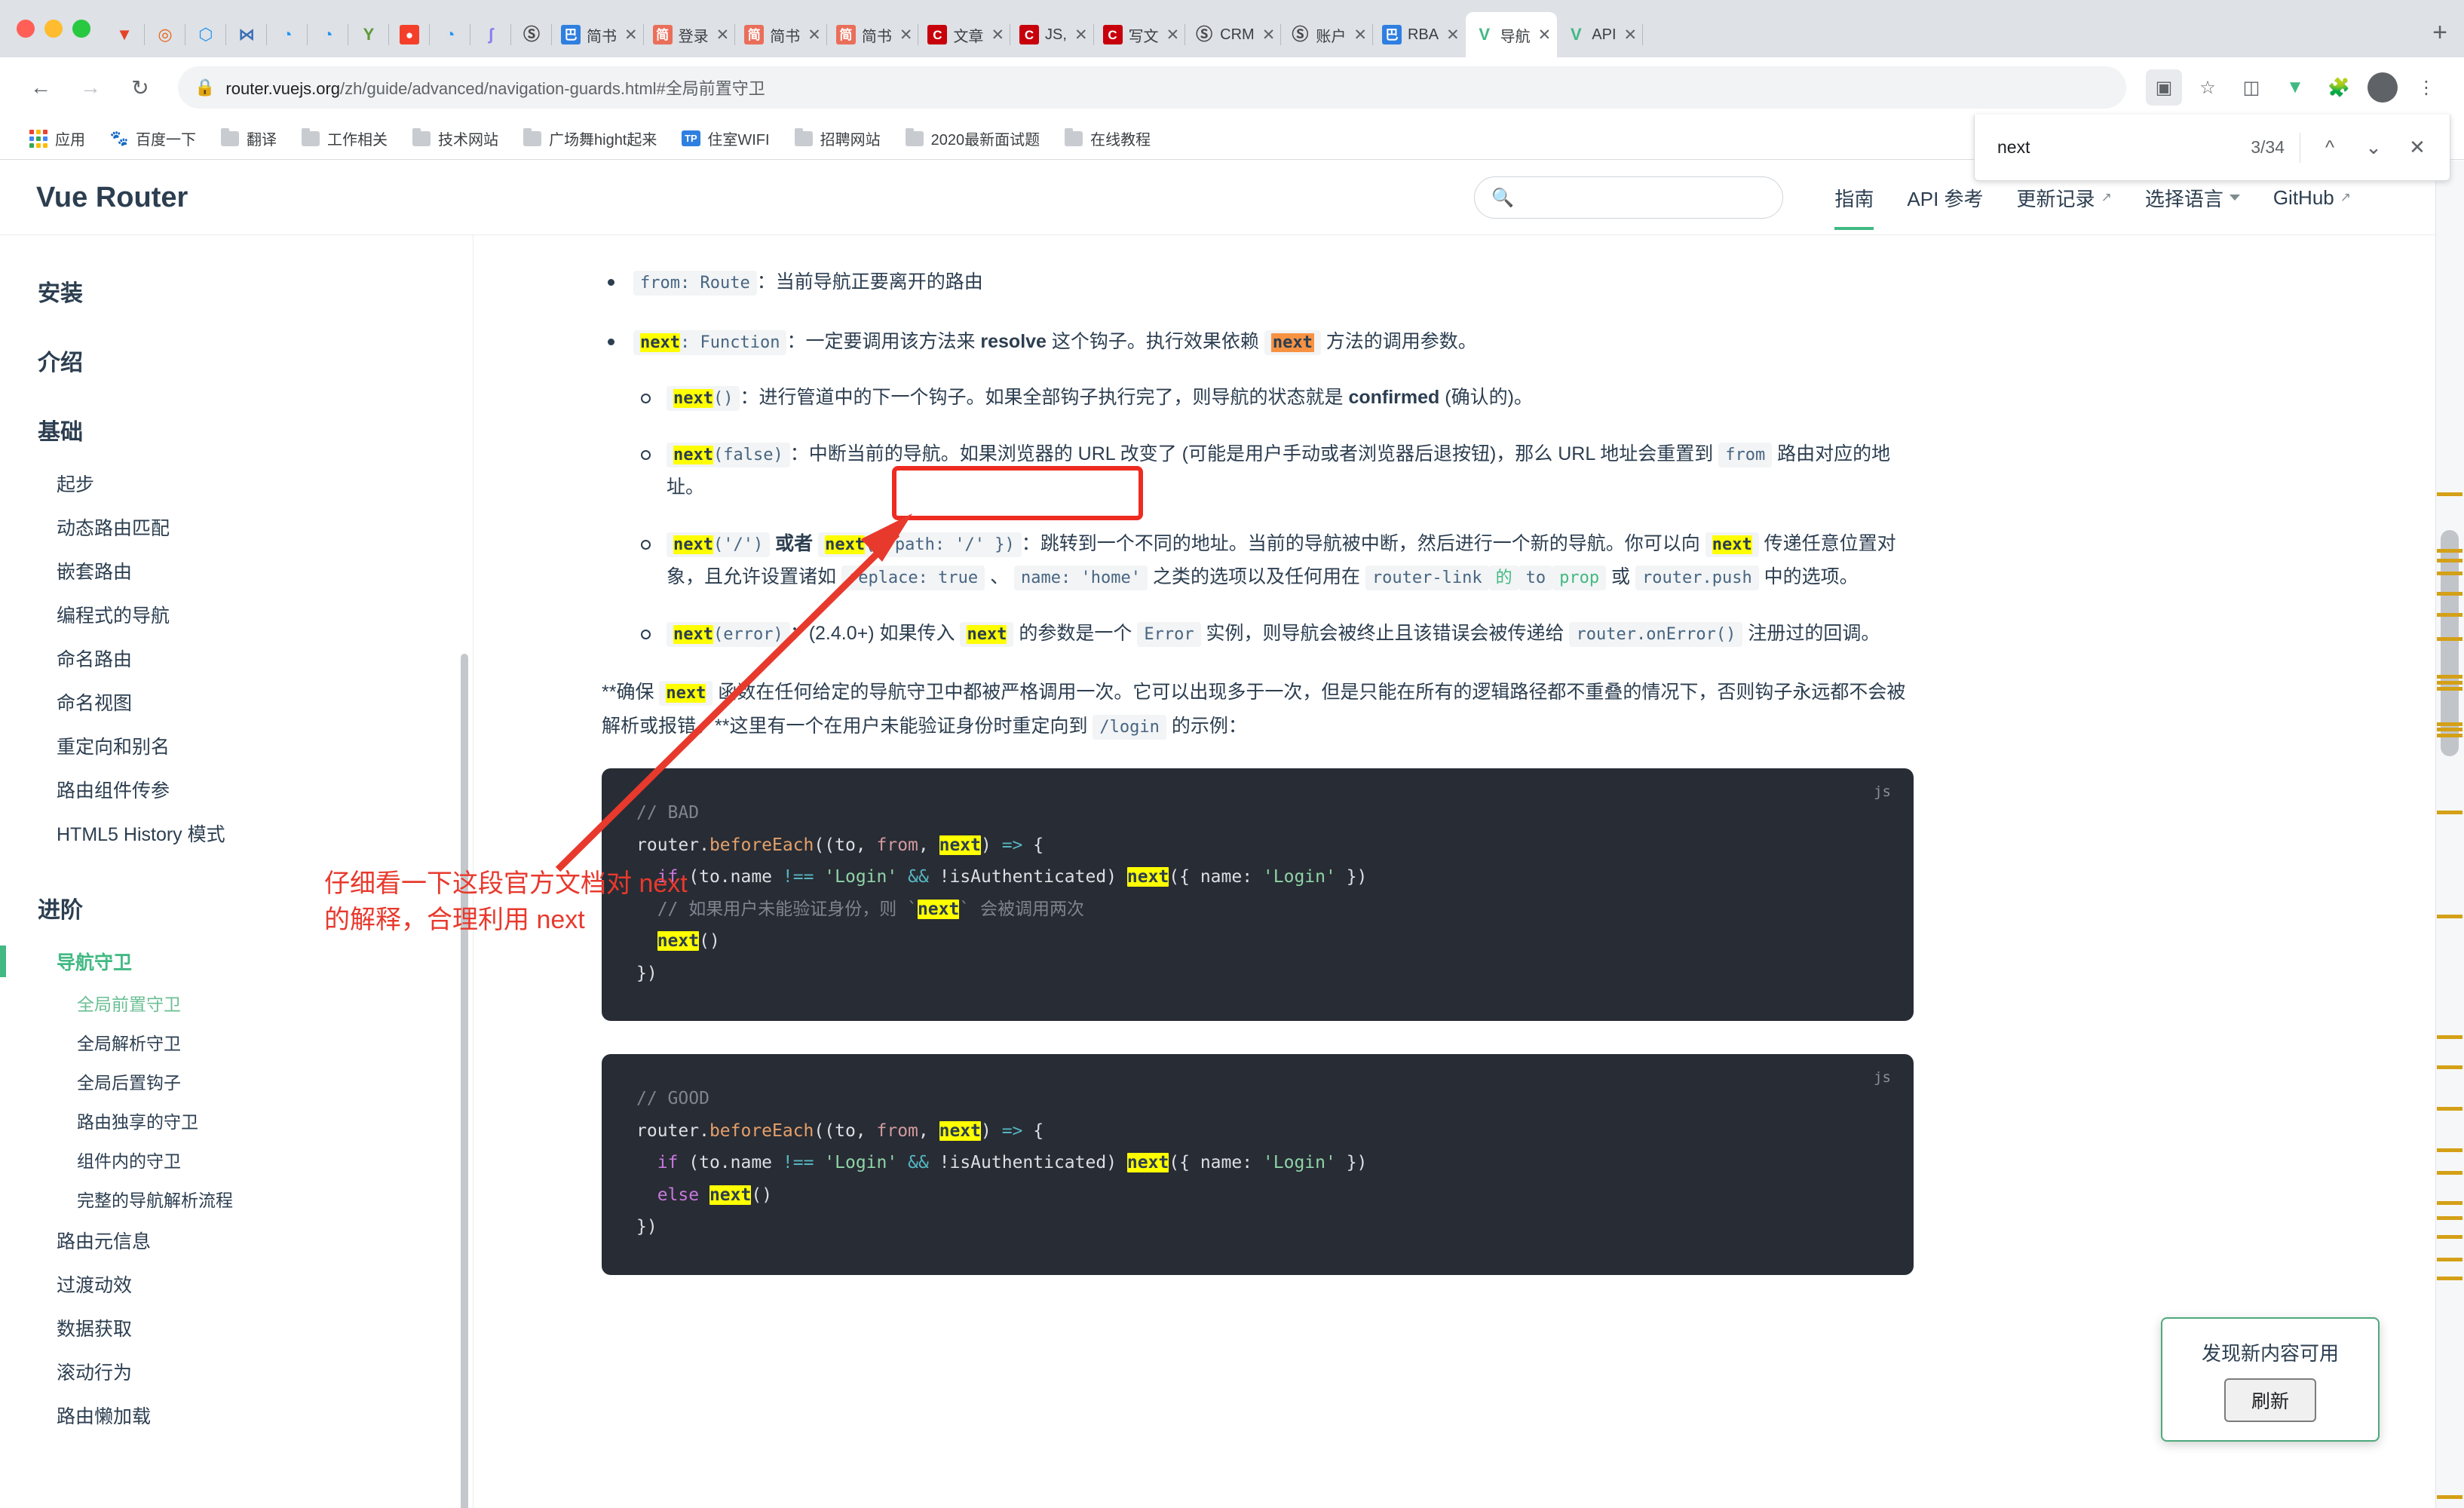 This screenshot has width=2464, height=1508. Describe the element at coordinates (1052, 34) in the screenshot. I see `browser-tab: C JS, ✕` at that location.